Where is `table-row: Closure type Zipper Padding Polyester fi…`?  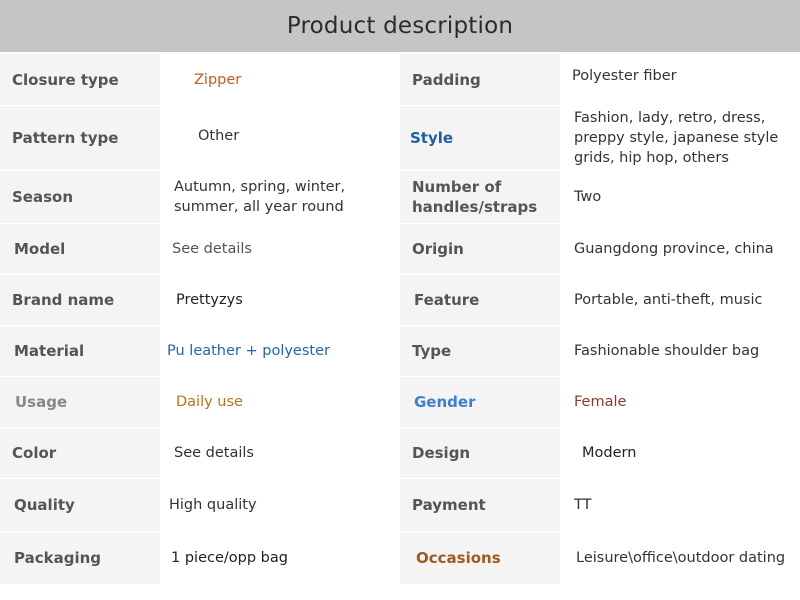
table-row: Closure type Zipper Padding Polyester fi… is located at coordinates (400, 80).